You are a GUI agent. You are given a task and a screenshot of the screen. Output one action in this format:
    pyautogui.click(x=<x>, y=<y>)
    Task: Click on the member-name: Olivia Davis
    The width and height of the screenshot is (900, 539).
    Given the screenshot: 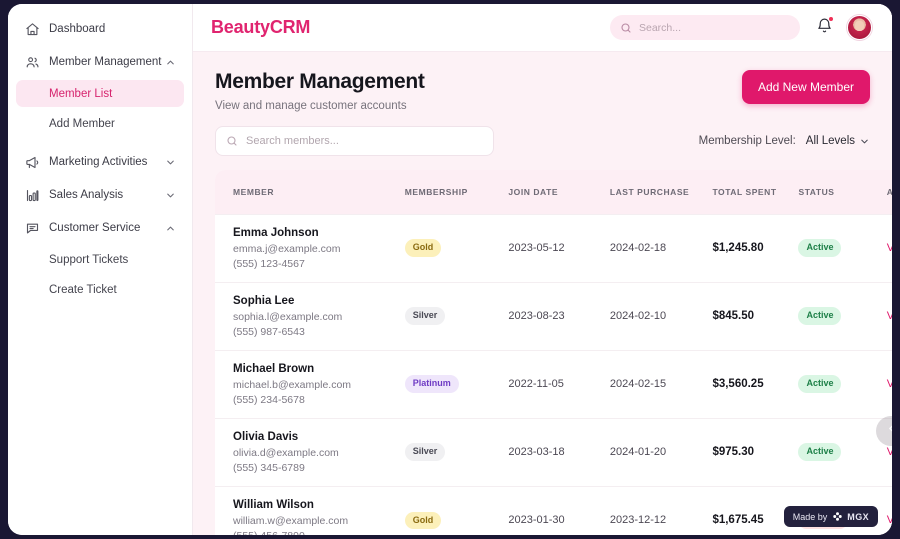 What is the action you would take?
    pyautogui.click(x=266, y=436)
    